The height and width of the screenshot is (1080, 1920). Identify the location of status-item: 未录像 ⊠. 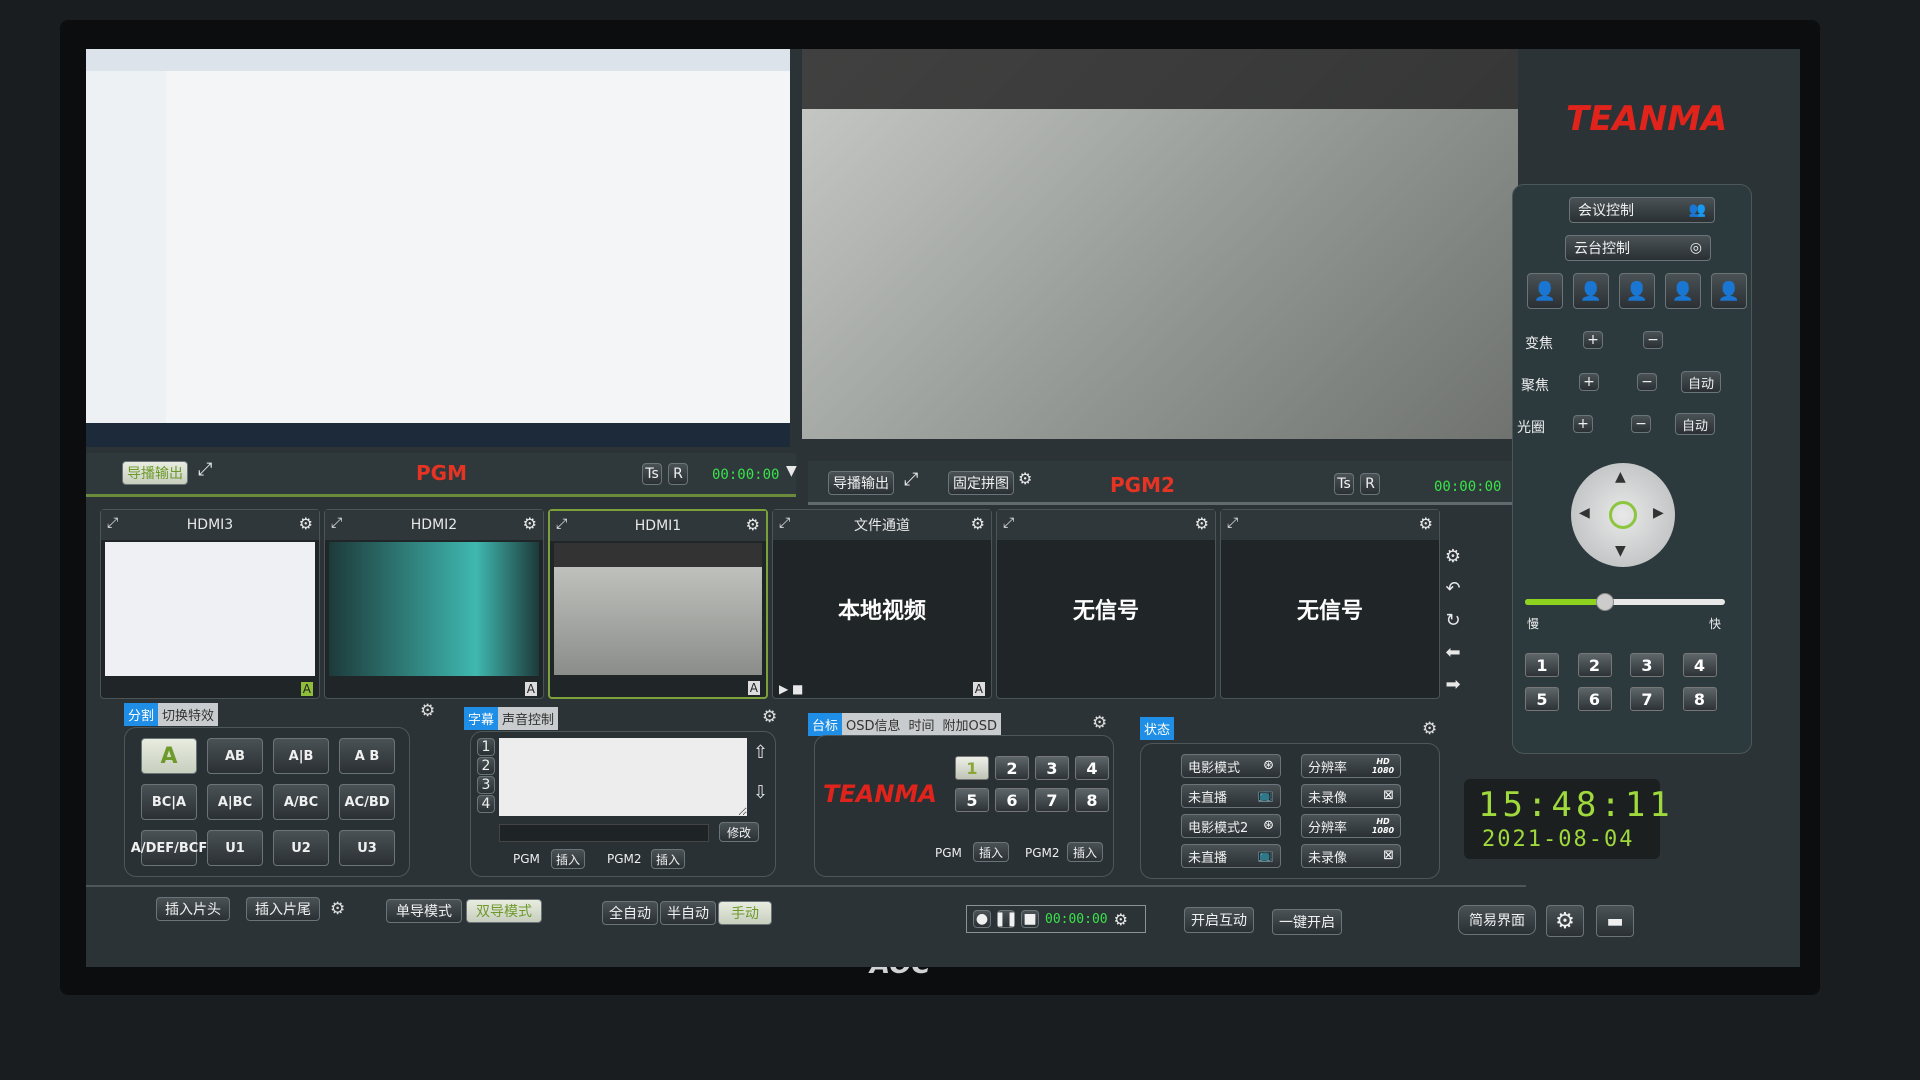
(1351, 796).